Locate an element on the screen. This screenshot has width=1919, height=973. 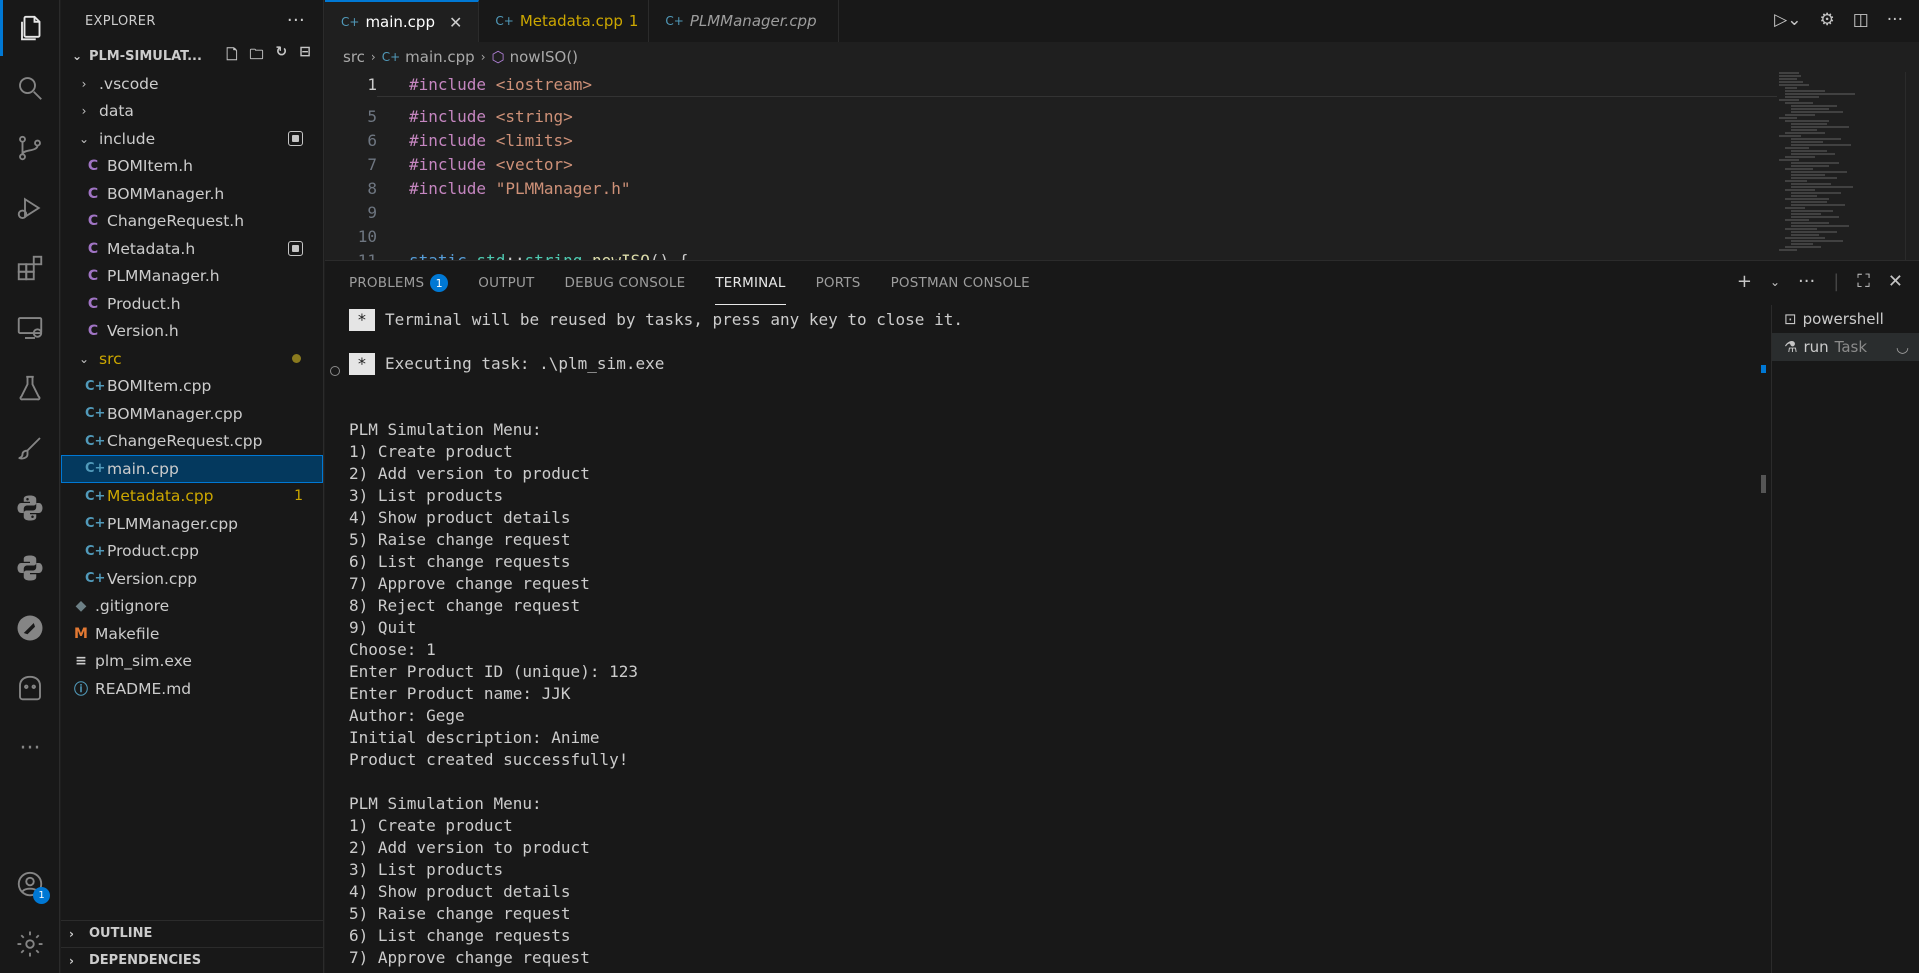
tree-file-plmmanager-h: C PLMManager.h is located at coordinates (192, 277).